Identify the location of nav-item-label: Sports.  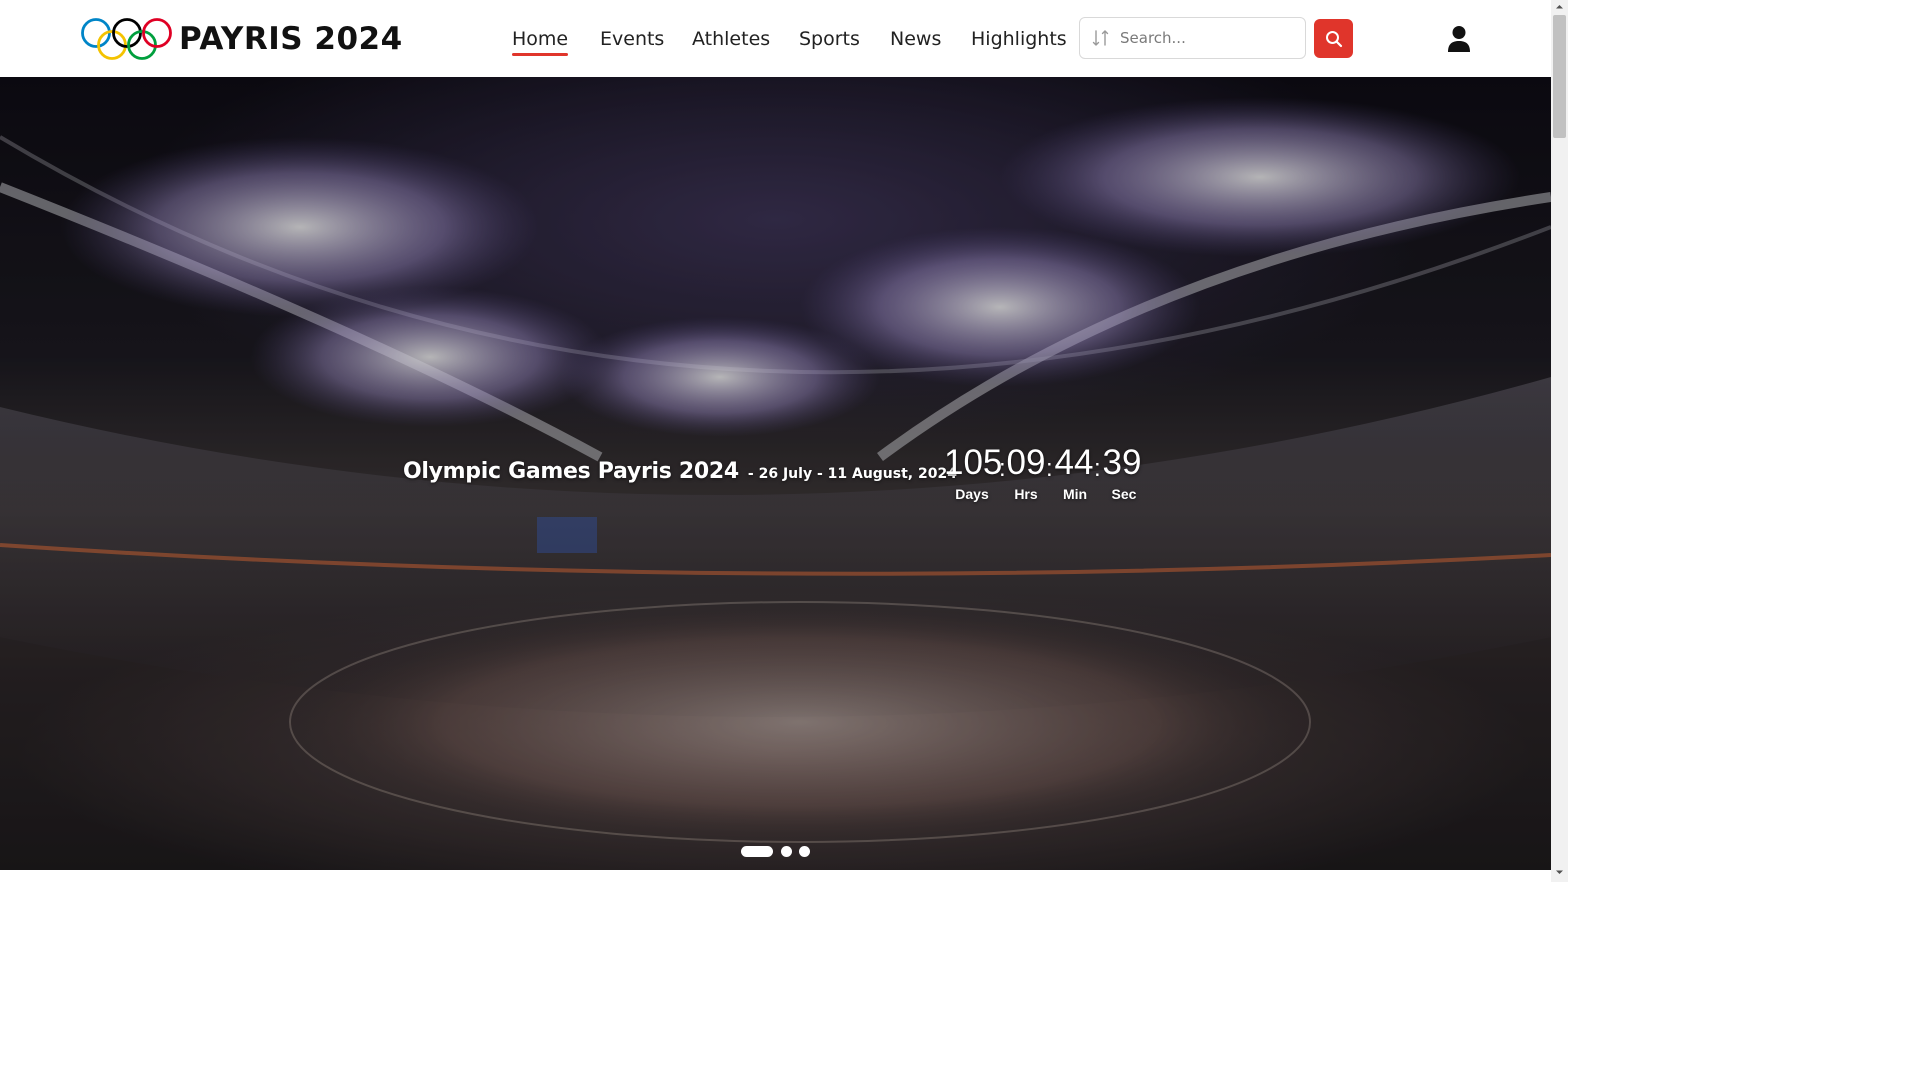
(829, 39).